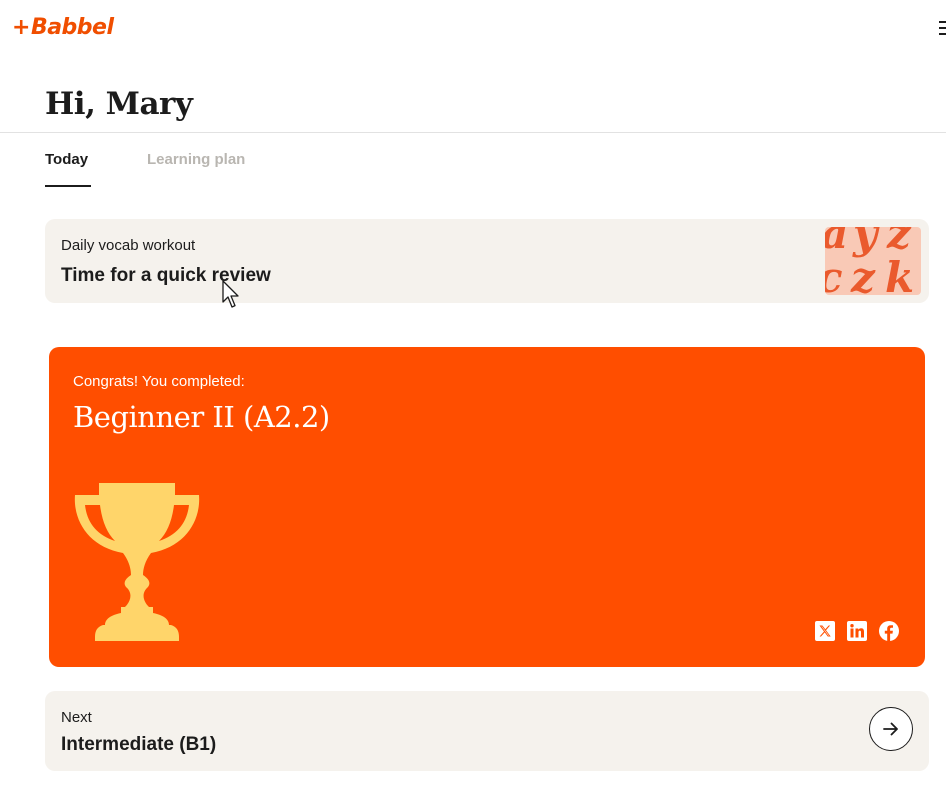 The height and width of the screenshot is (792, 946). What do you see at coordinates (865, 242) in the screenshot?
I see `thumb-letter: y` at bounding box center [865, 242].